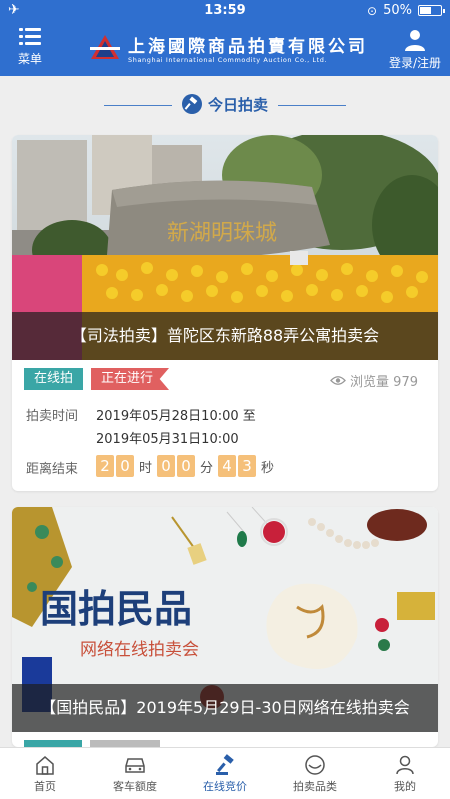 The height and width of the screenshot is (799, 450). I want to click on tab-car-quota-label: 客车额度, so click(135, 786).